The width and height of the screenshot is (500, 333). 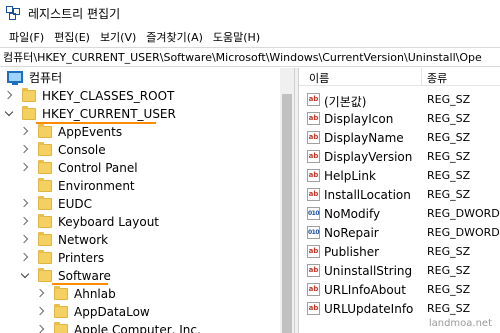 I want to click on window-title: 레지스트리 편집기, so click(x=74, y=14).